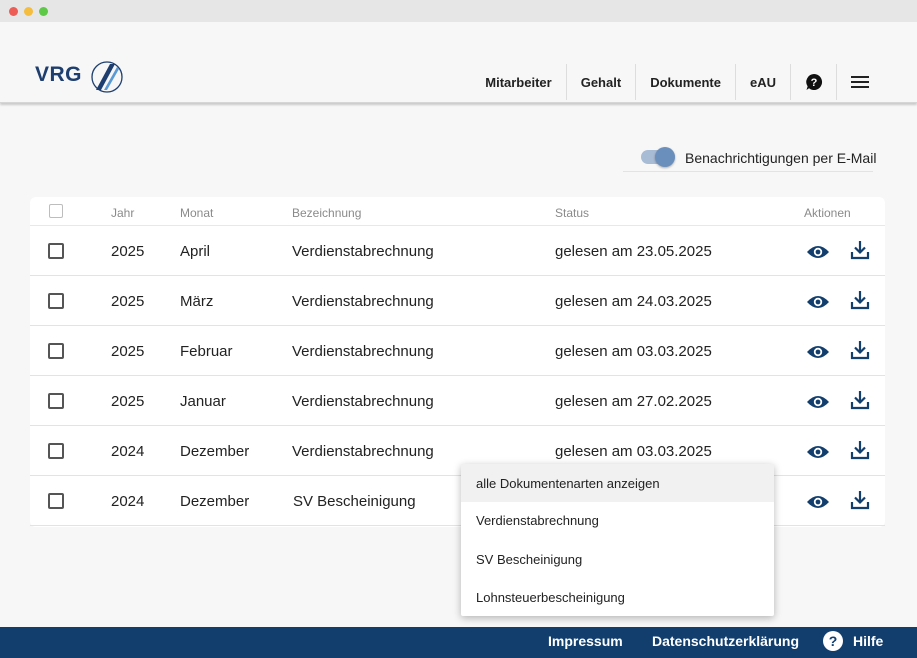 The height and width of the screenshot is (658, 917). What do you see at coordinates (203, 401) in the screenshot?
I see `cell-monat: Januar` at bounding box center [203, 401].